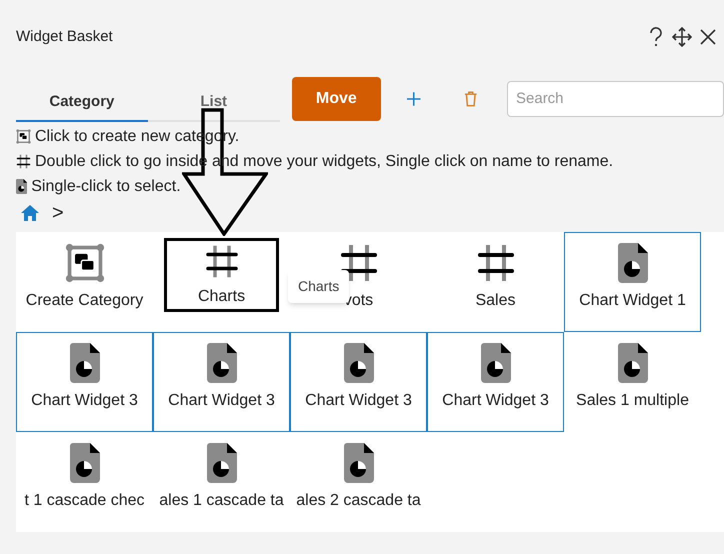 Image resolution: width=724 pixels, height=554 pixels. What do you see at coordinates (337, 98) in the screenshot?
I see `move-button: Move` at bounding box center [337, 98].